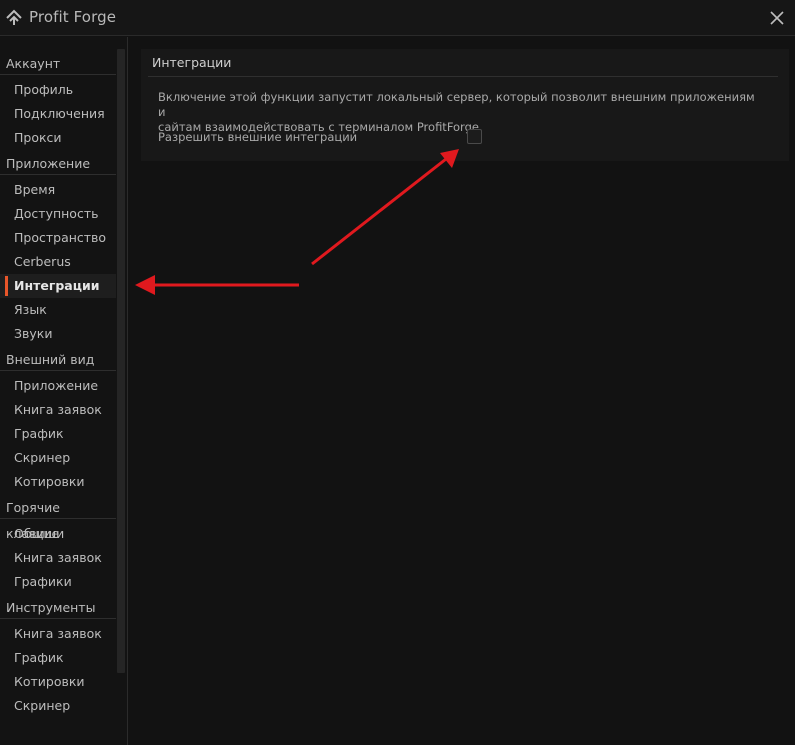 The image size is (795, 745). Describe the element at coordinates (58, 410) in the screenshot. I see `sidebar-item-appearance-orderbook: Книга заявок` at that location.